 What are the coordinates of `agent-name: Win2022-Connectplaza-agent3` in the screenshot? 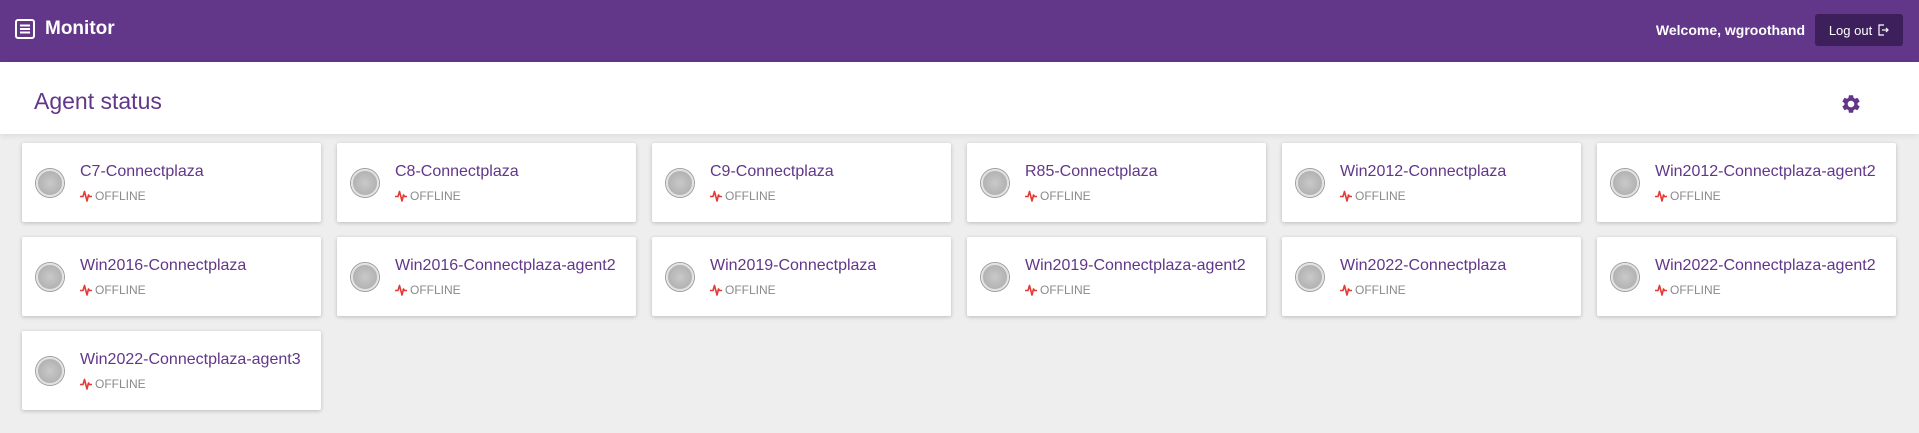 It's located at (190, 359).